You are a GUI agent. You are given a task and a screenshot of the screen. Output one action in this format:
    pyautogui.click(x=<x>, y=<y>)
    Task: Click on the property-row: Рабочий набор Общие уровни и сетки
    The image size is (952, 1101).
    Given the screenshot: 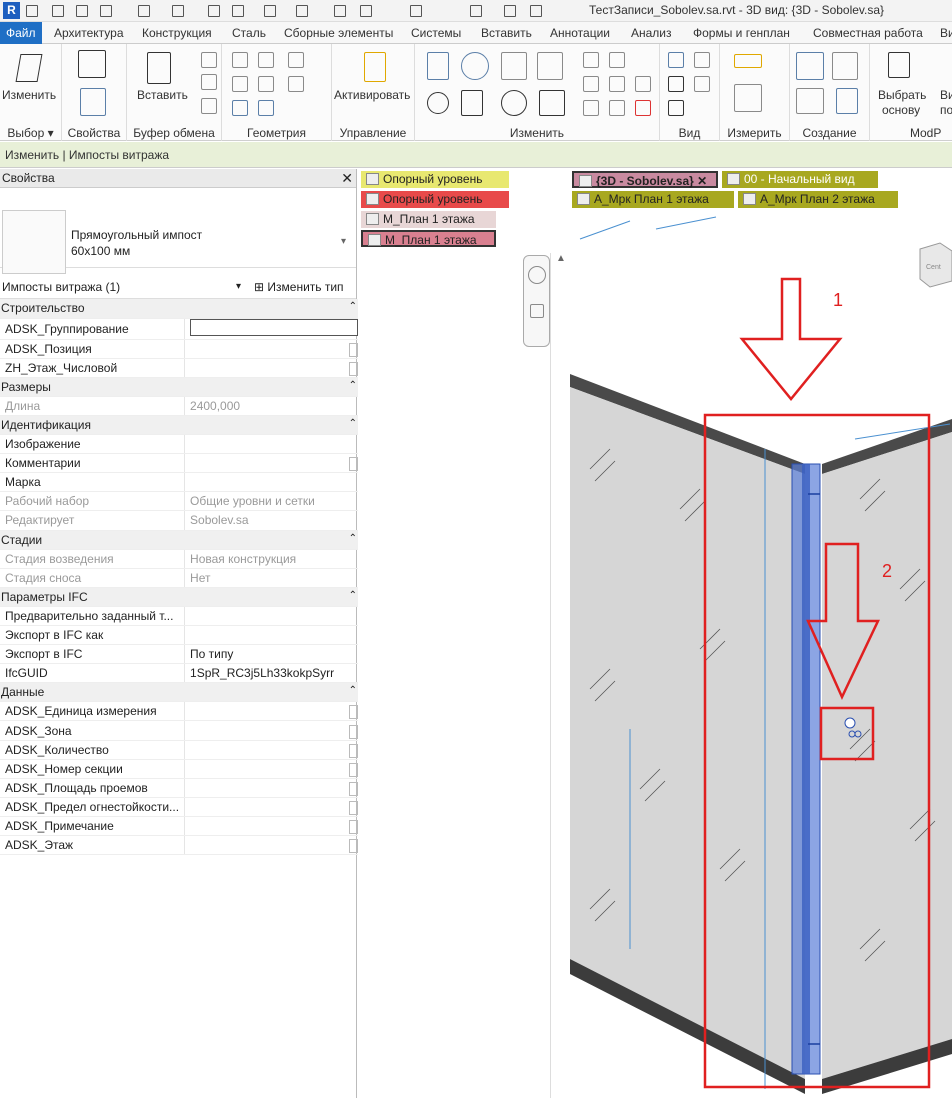 What is the action you would take?
    pyautogui.click(x=182, y=501)
    